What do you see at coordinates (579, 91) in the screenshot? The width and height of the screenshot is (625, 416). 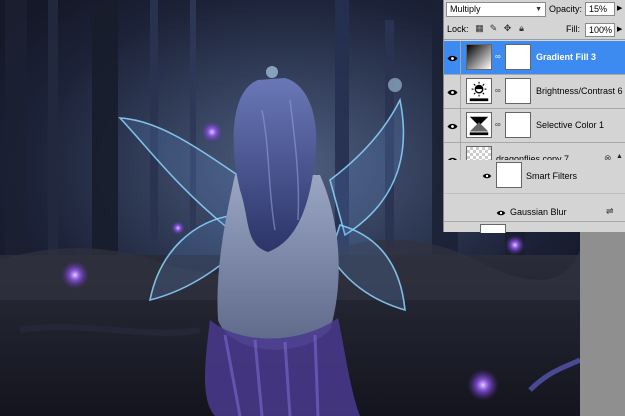 I see `layer-name: Brightness/Contrast 6` at bounding box center [579, 91].